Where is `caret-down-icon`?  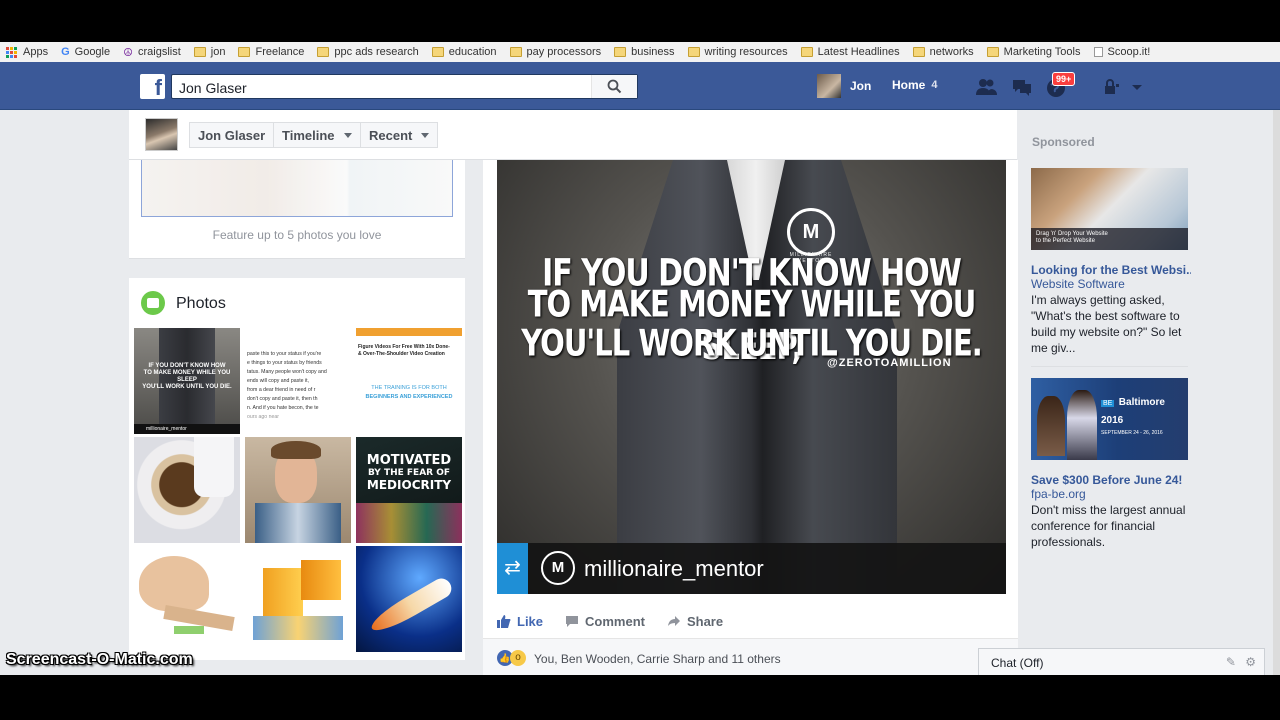 caret-down-icon is located at coordinates (347, 135).